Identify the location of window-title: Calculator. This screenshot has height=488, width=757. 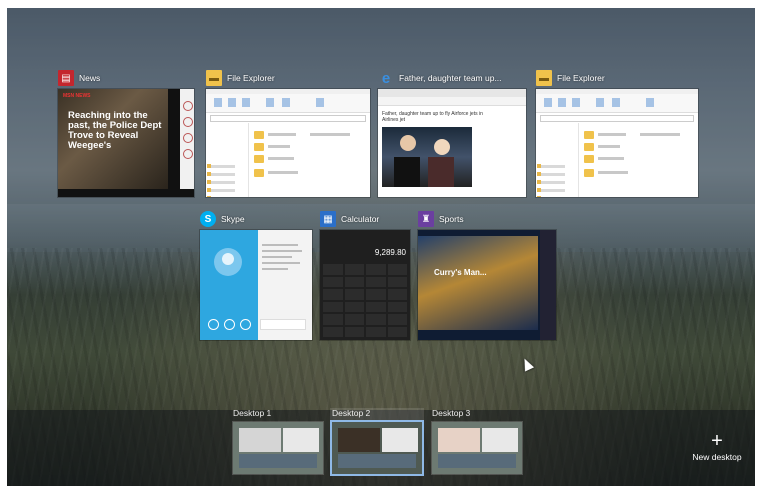
(360, 219).